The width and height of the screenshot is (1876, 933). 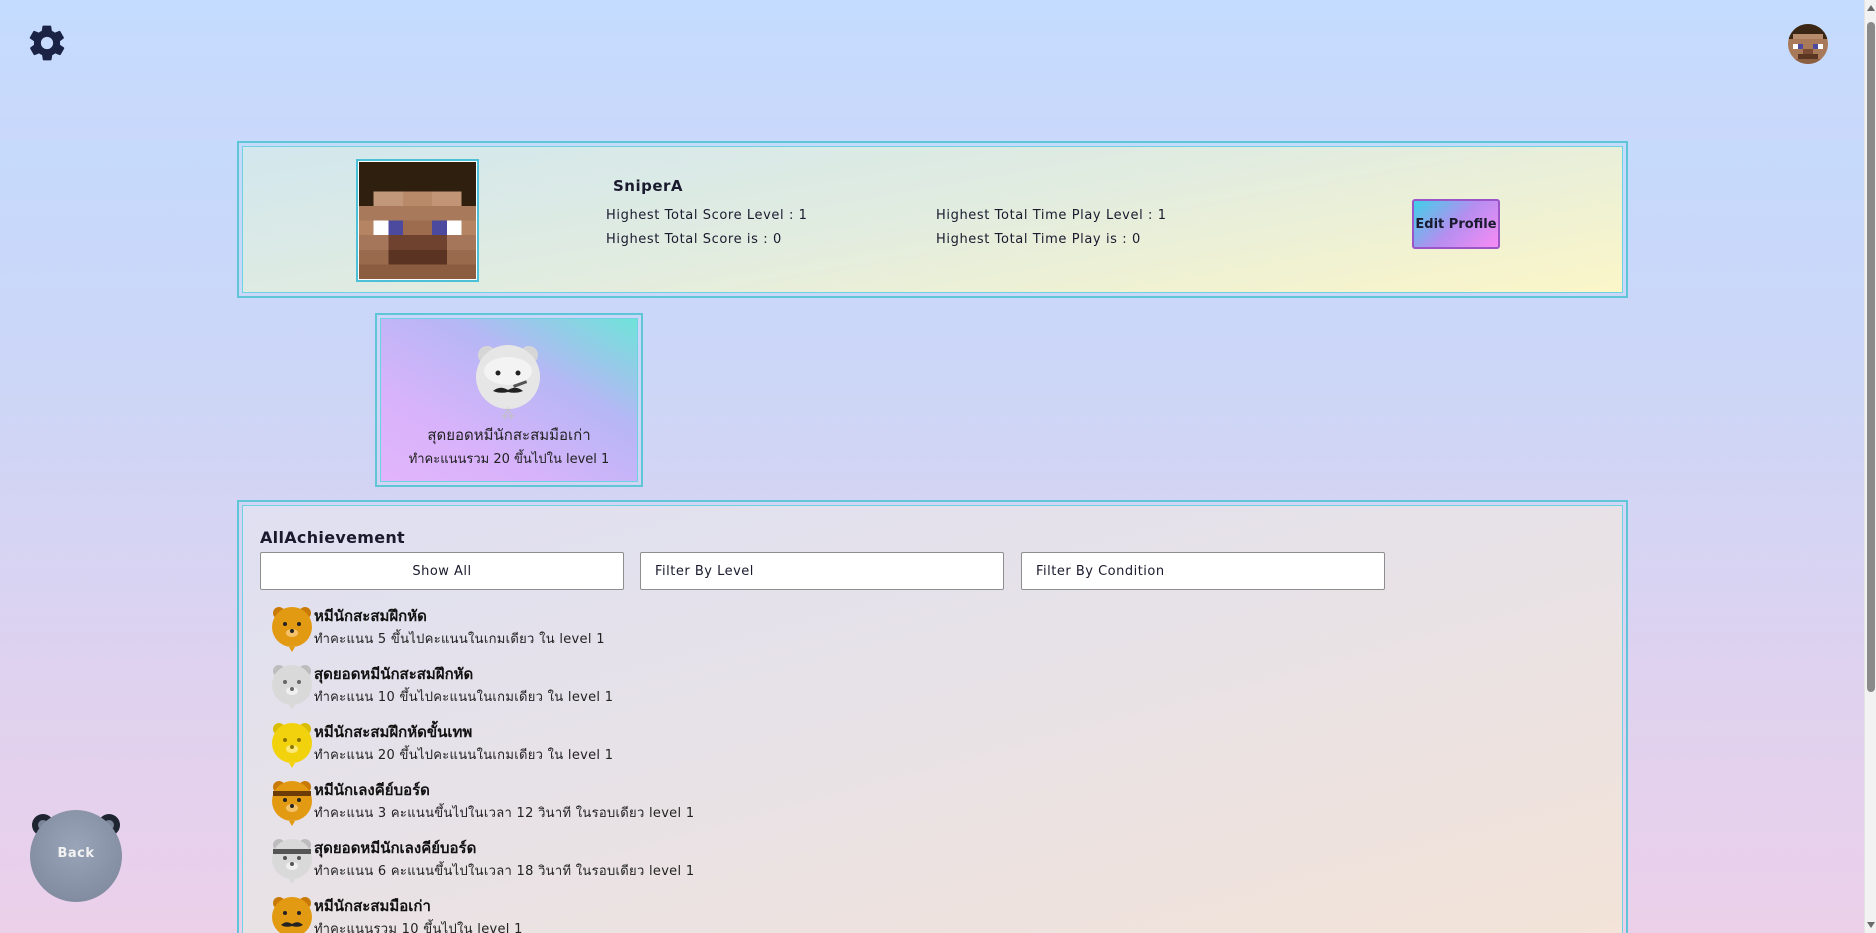 I want to click on gold-bear-icon, so click(x=292, y=744).